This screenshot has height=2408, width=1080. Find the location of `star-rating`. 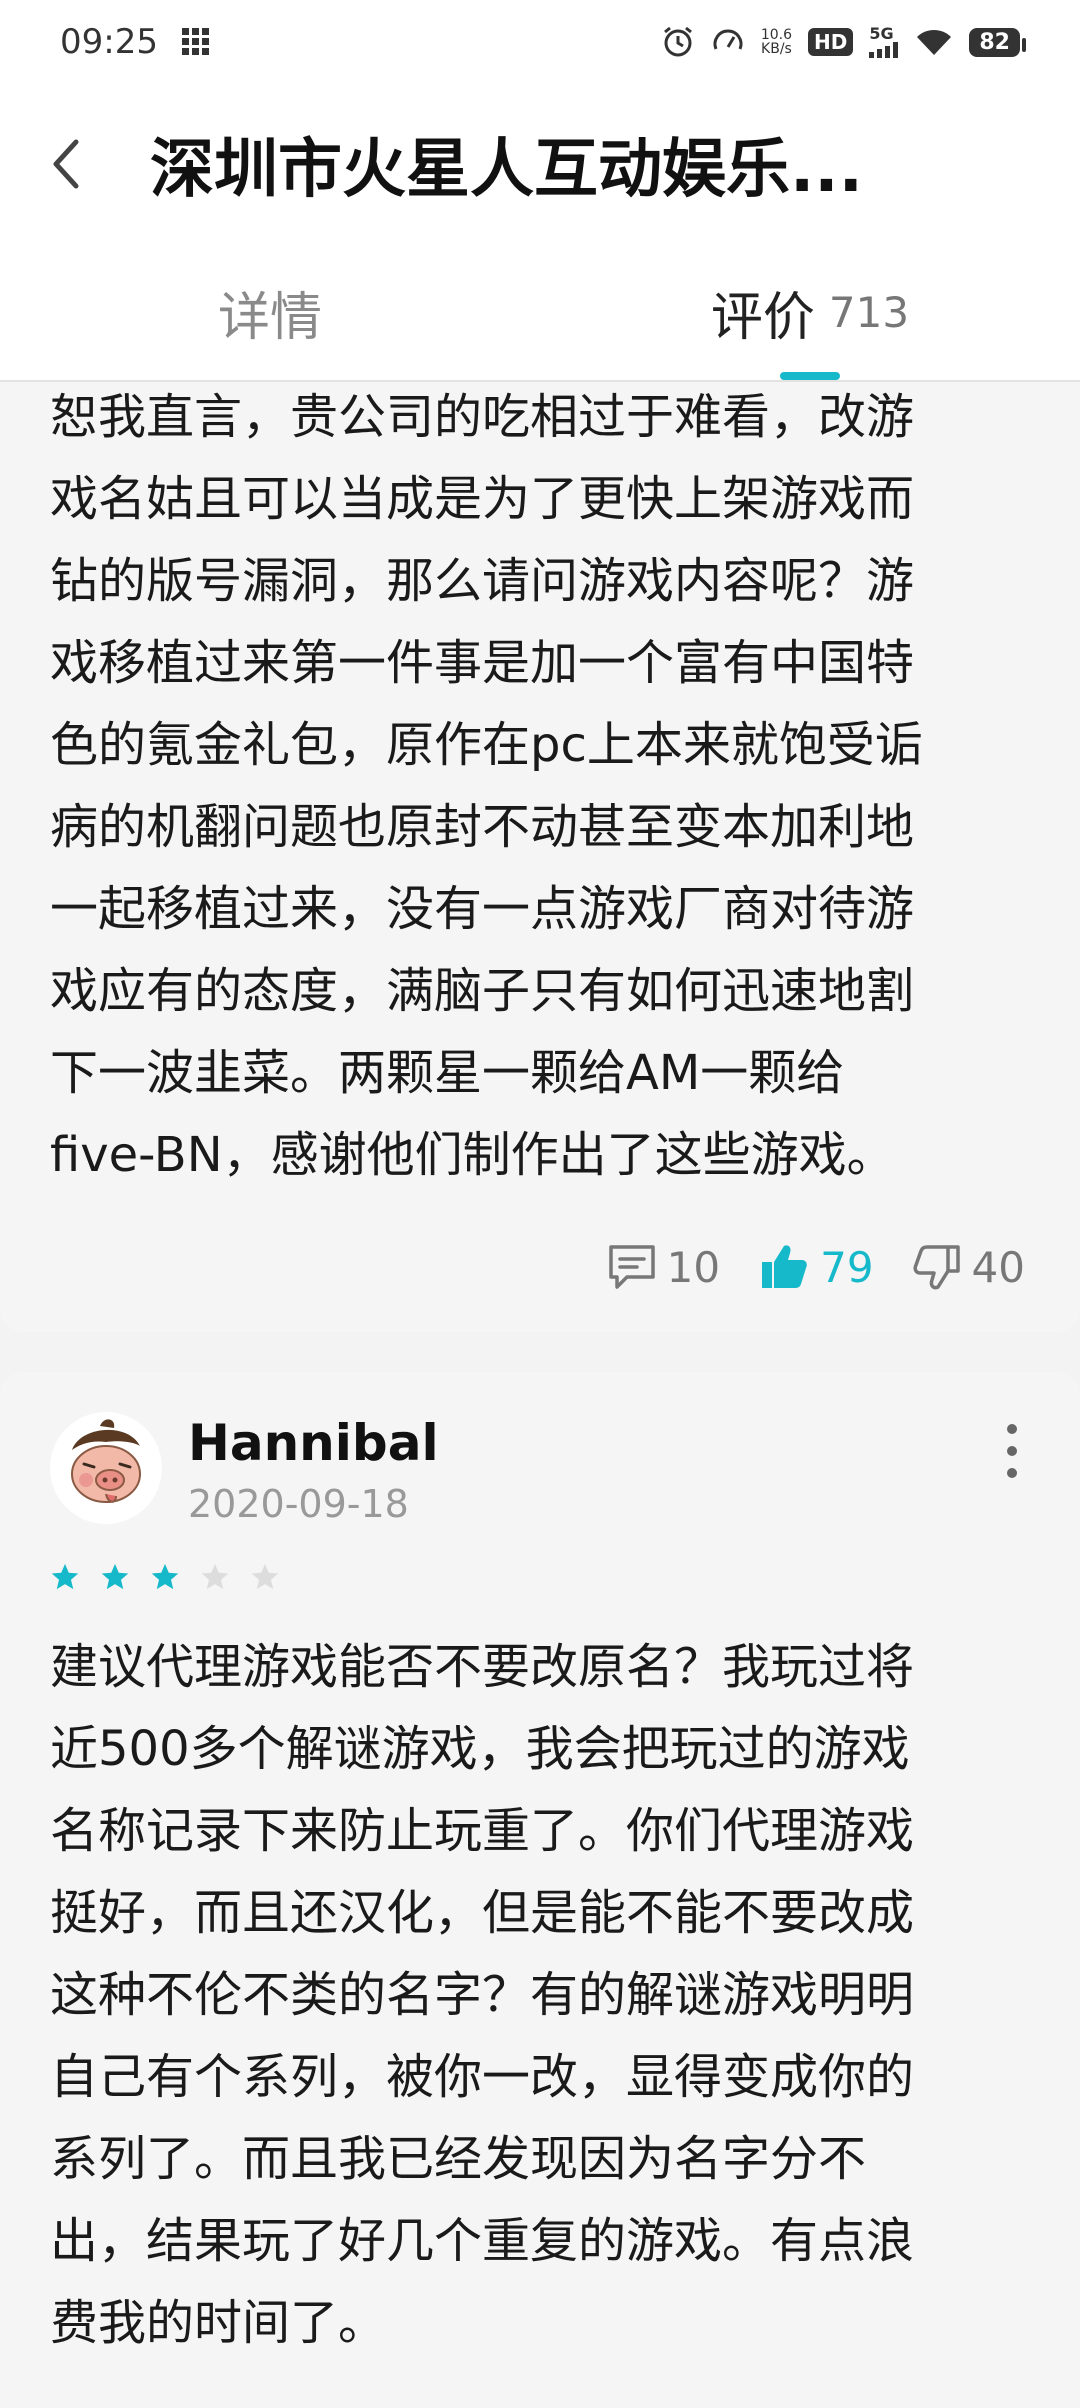

star-rating is located at coordinates (165, 1577).